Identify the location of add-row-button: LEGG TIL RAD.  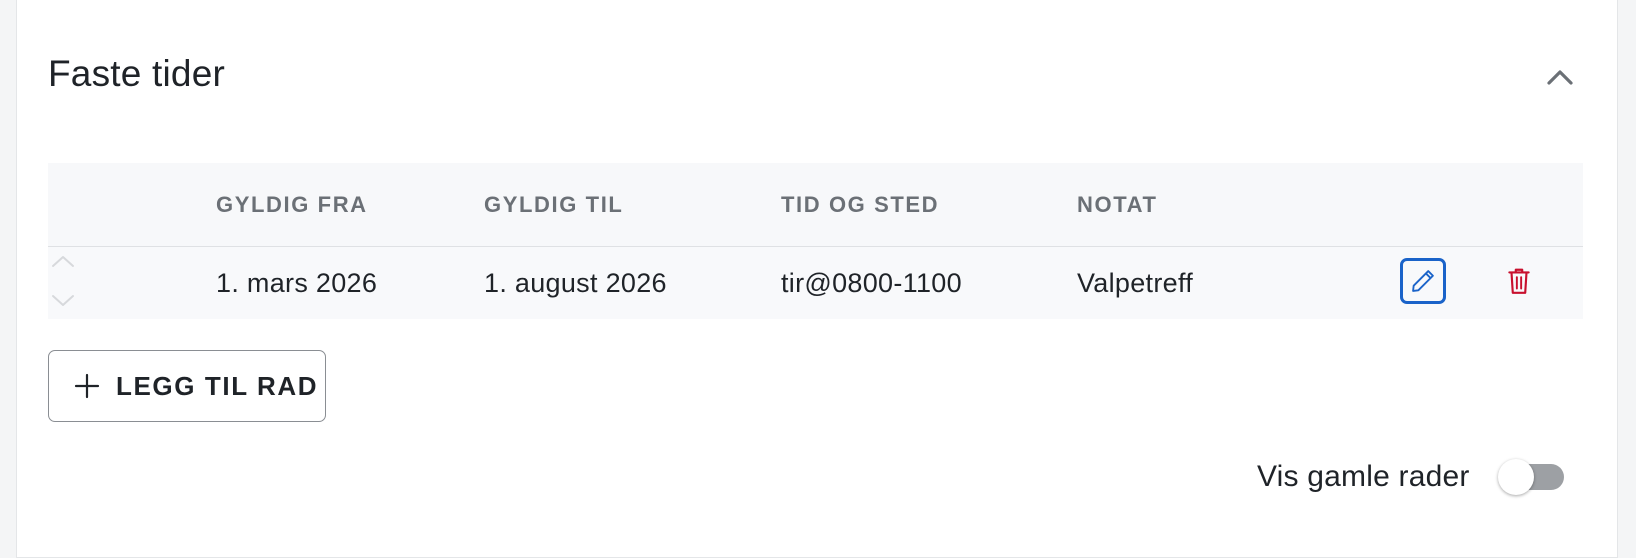
(187, 386).